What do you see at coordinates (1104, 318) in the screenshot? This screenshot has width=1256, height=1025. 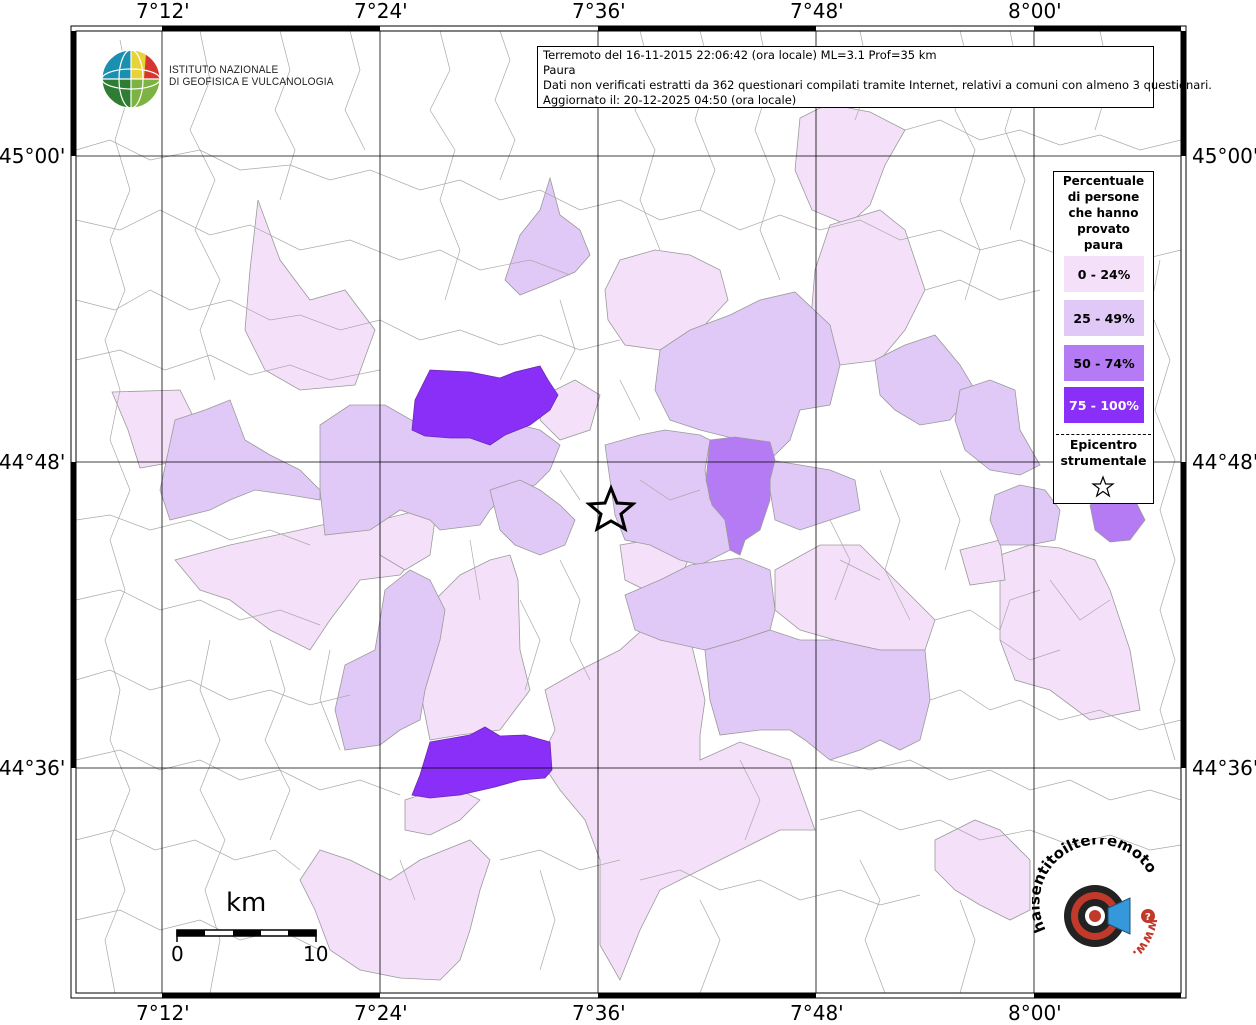 I see `legend-class-25-49: 25 - 49%` at bounding box center [1104, 318].